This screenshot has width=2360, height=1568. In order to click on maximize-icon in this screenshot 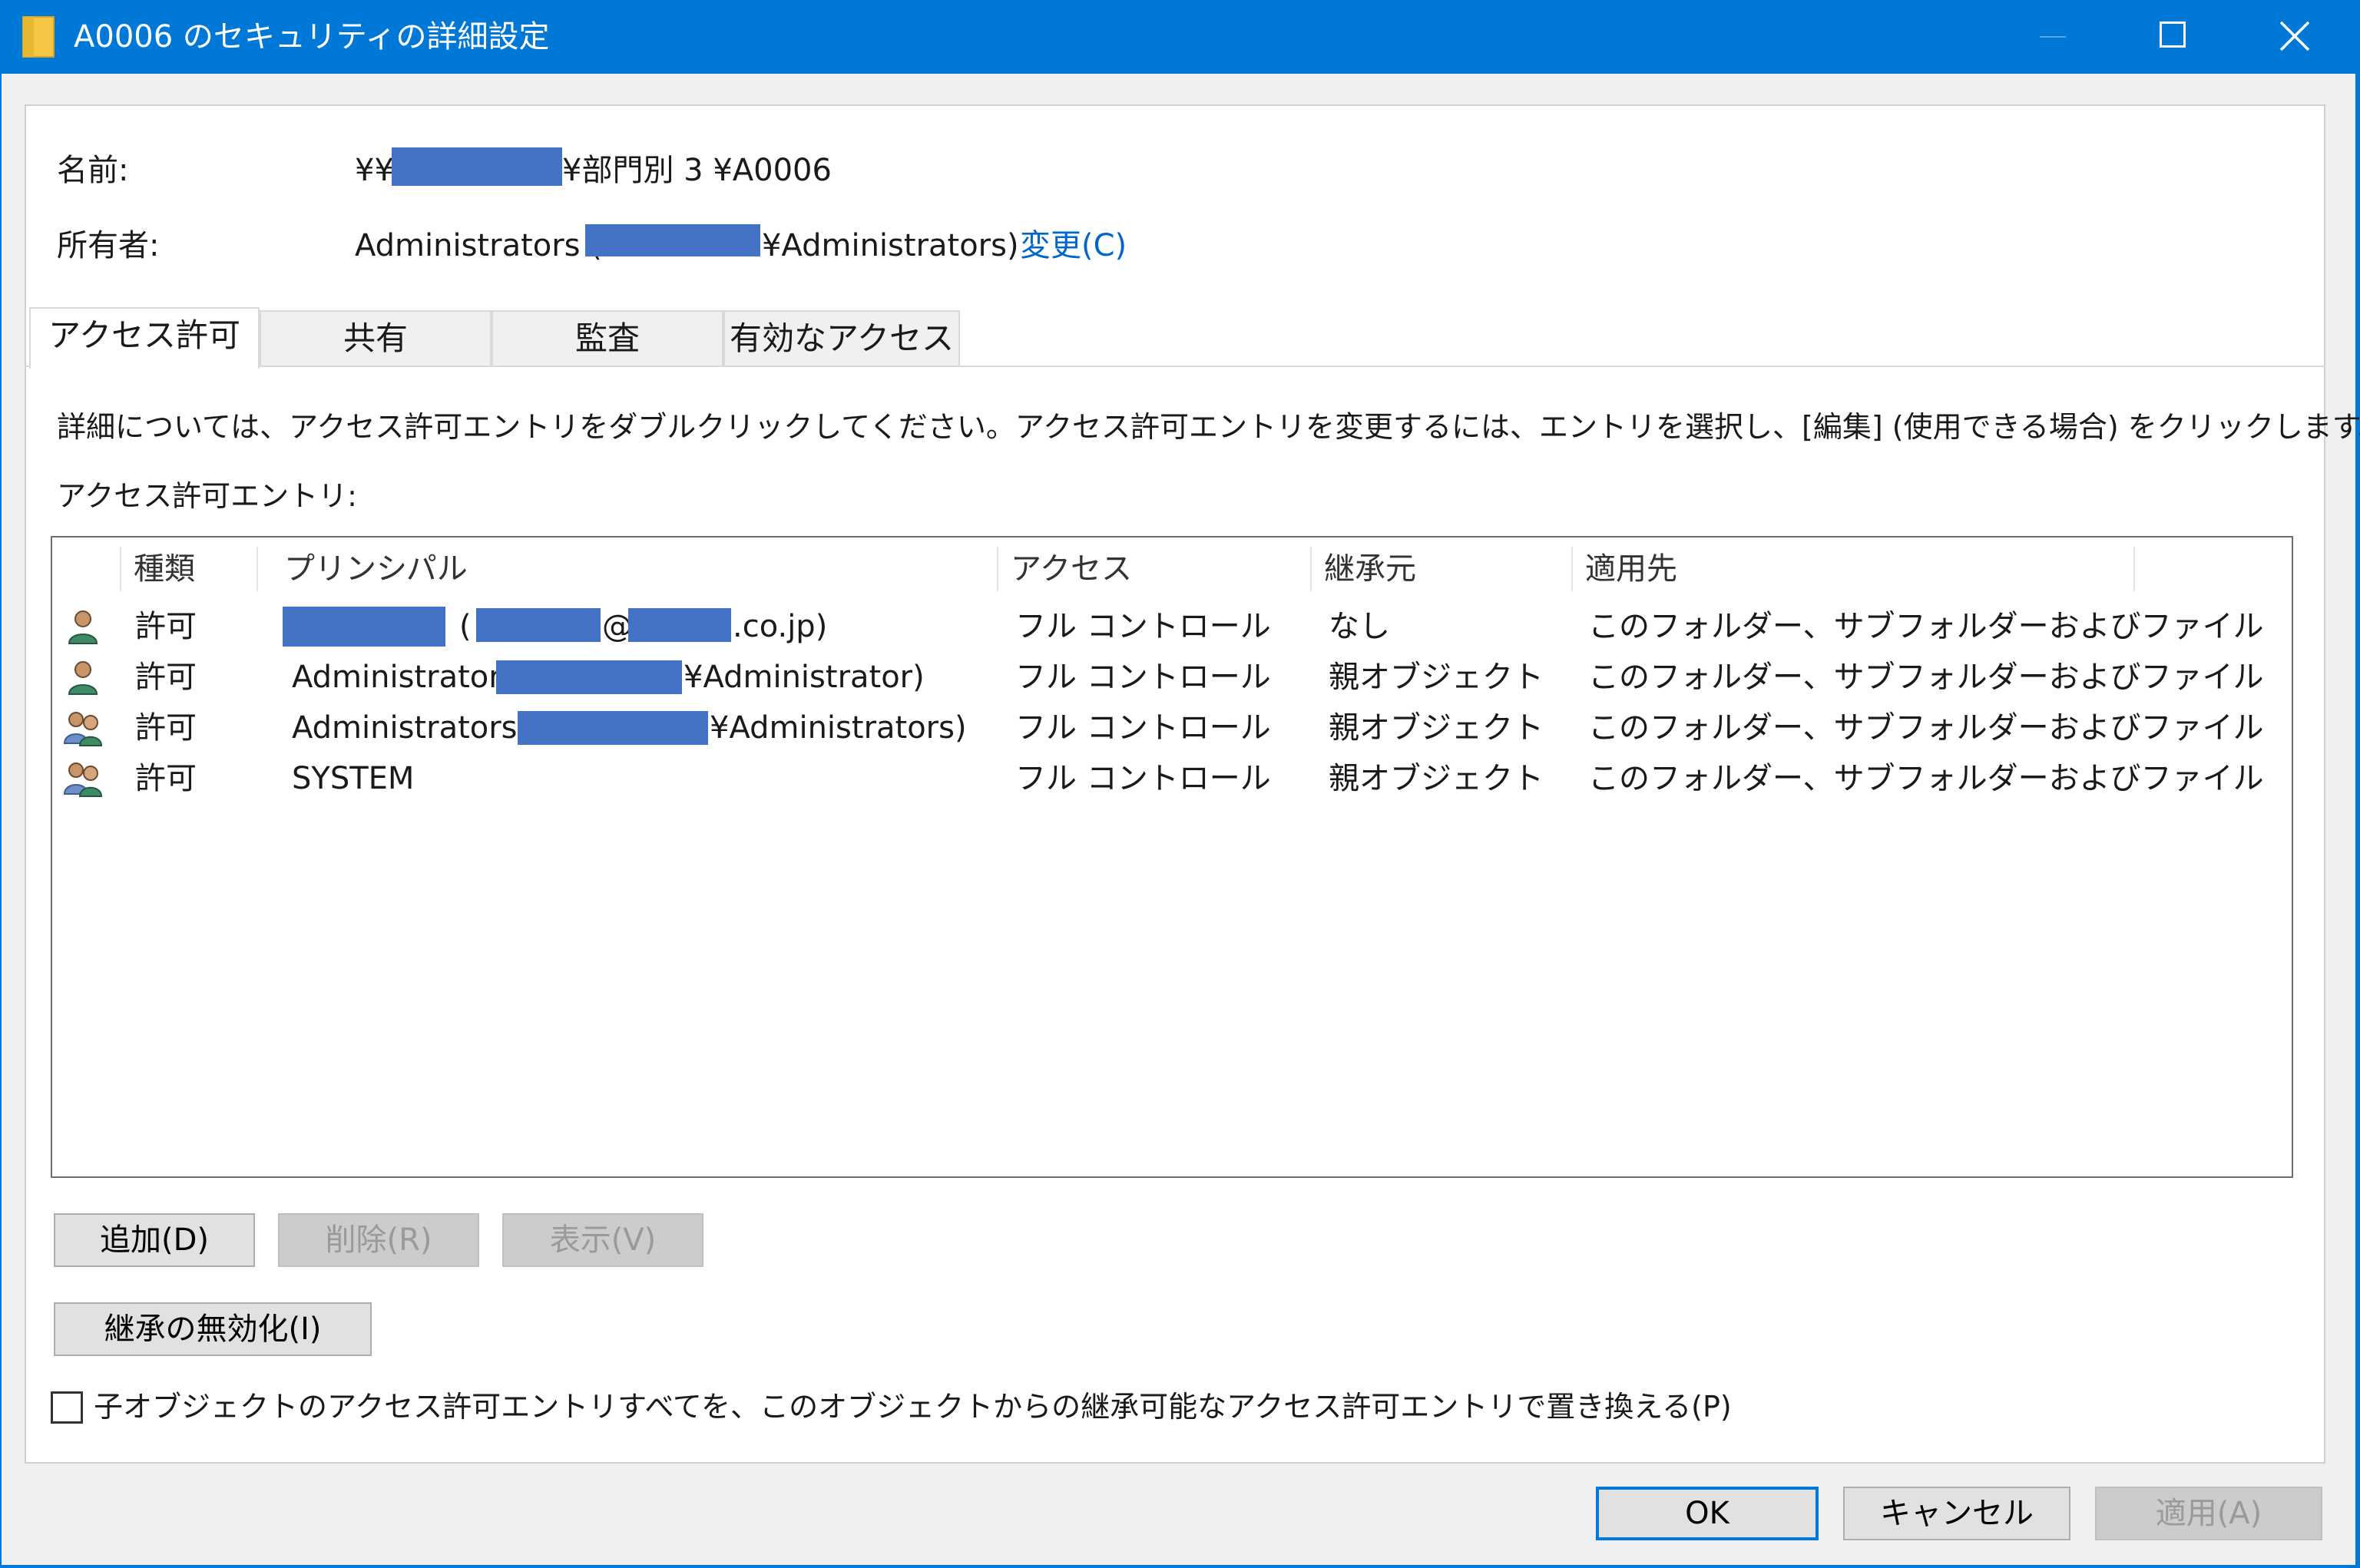, I will do `click(2173, 35)`.